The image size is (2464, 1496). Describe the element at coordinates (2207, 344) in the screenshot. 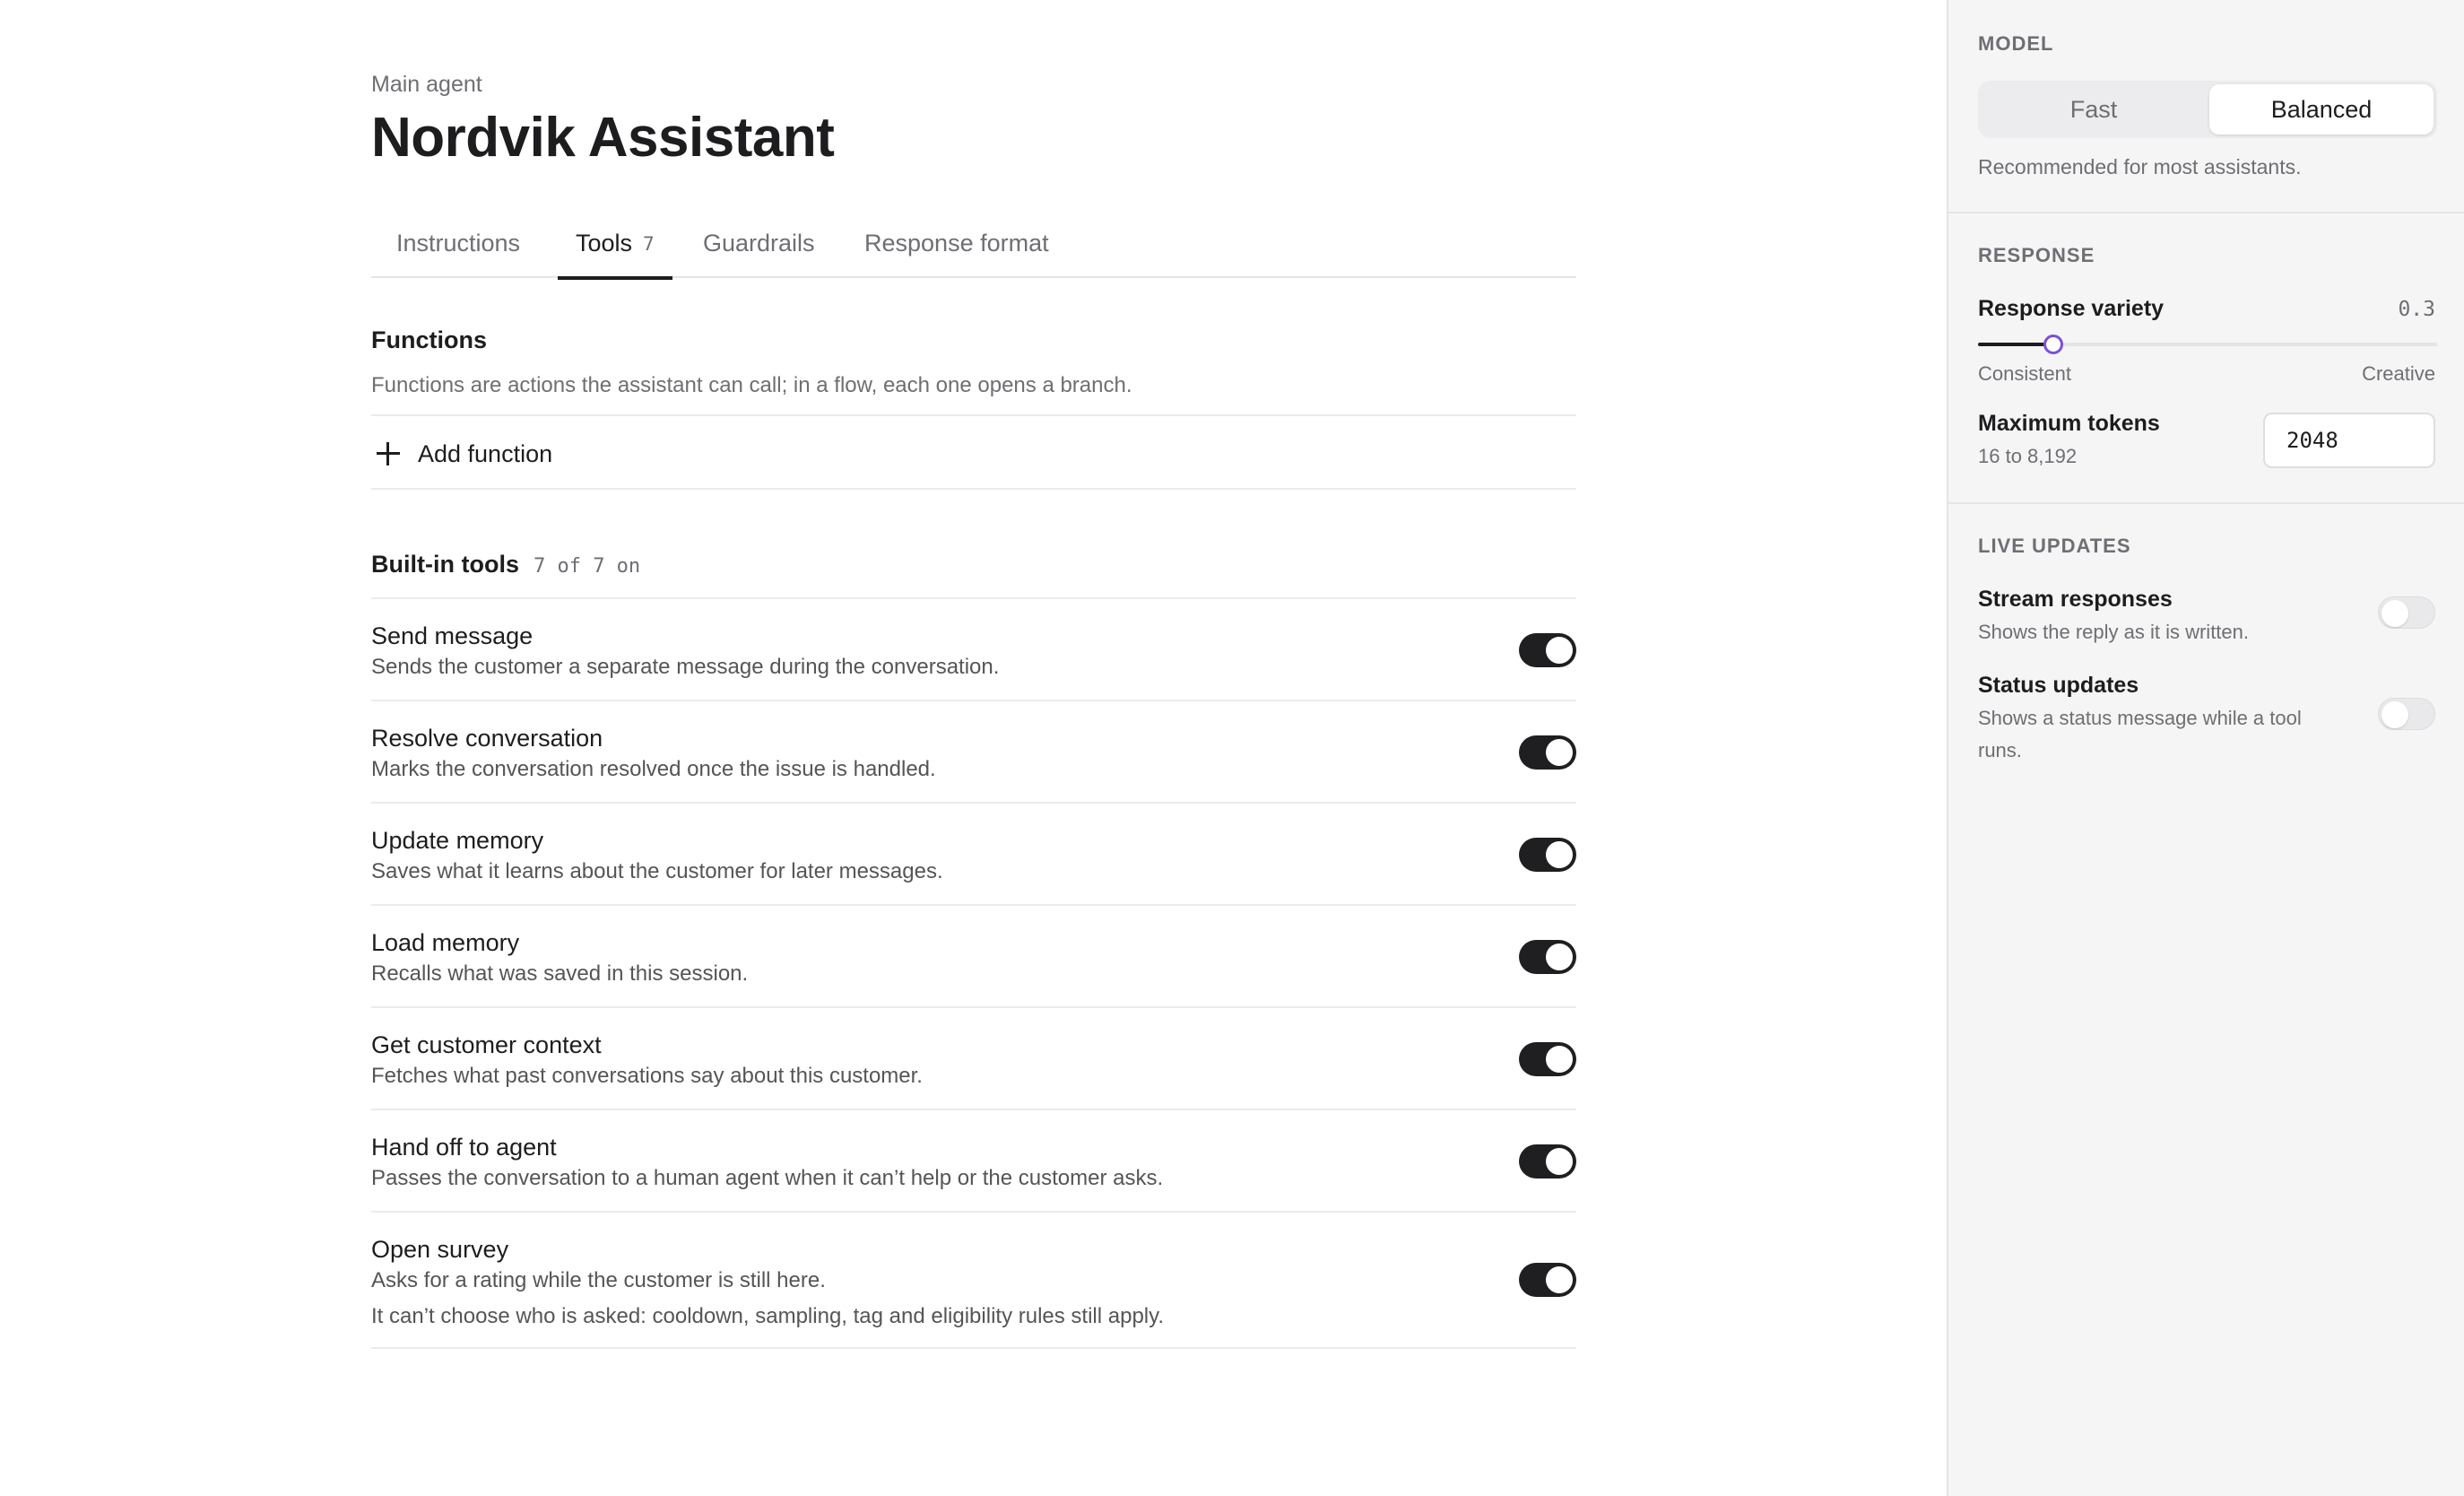

I see `response-variety-slider` at that location.